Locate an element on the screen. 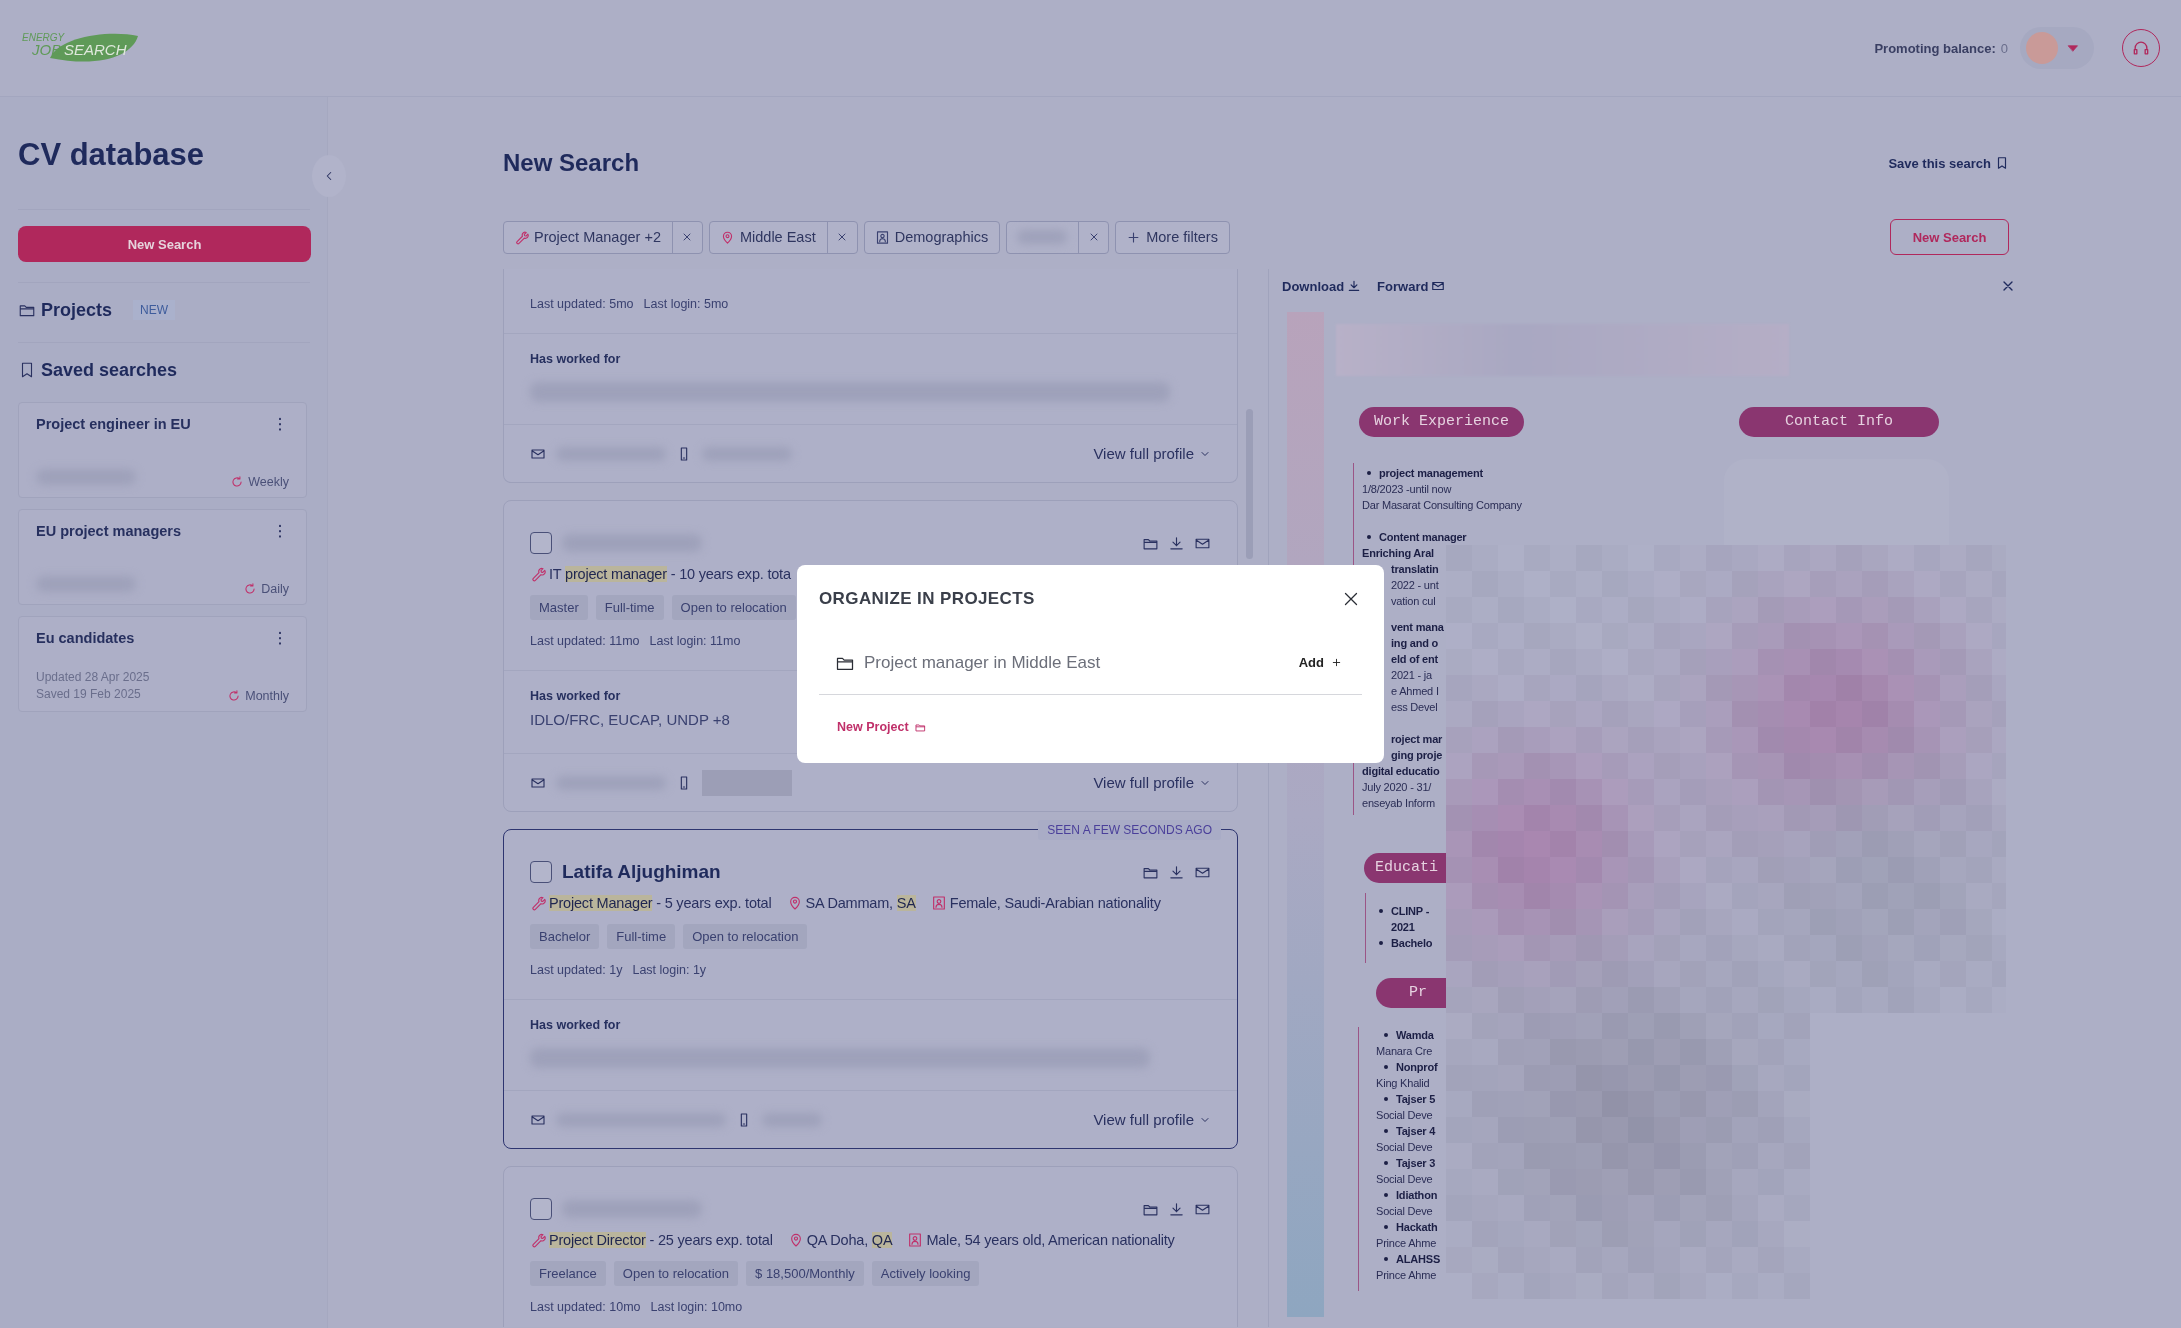  cv-text: 2021 is located at coordinates (1403, 927).